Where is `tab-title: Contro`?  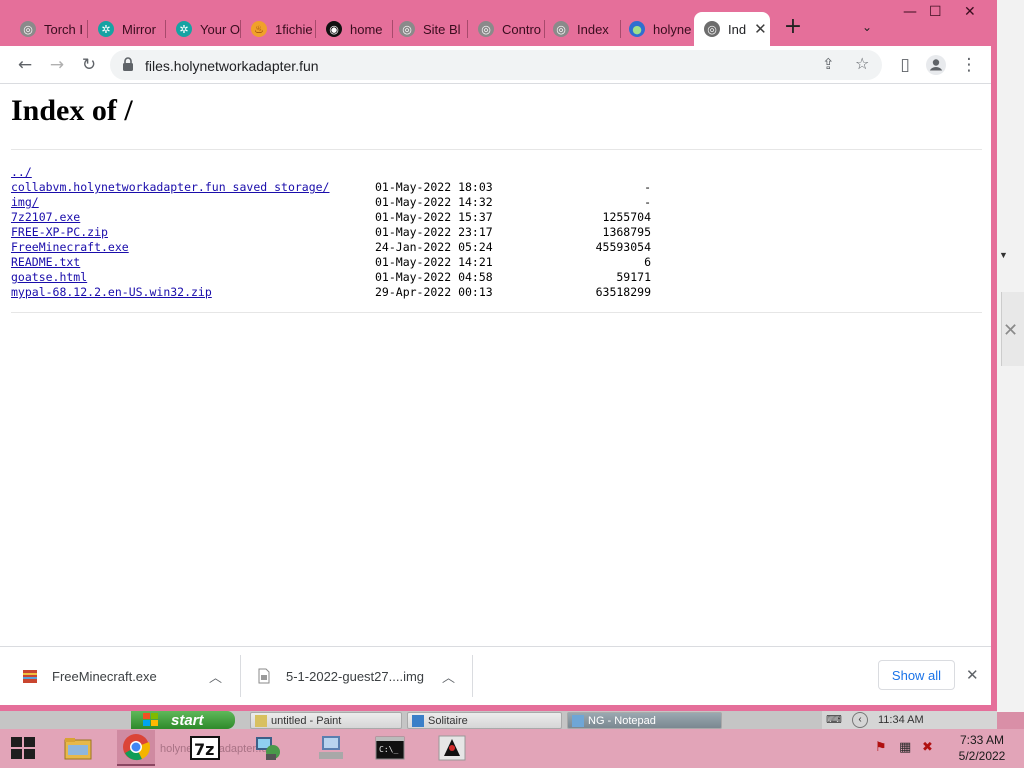 tab-title: Contro is located at coordinates (522, 29).